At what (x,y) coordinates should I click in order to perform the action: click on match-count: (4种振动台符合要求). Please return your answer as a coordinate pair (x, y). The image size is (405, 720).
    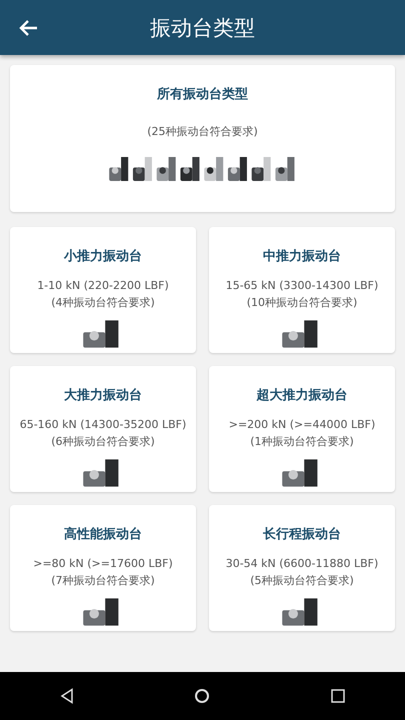
    Looking at the image, I should click on (103, 303).